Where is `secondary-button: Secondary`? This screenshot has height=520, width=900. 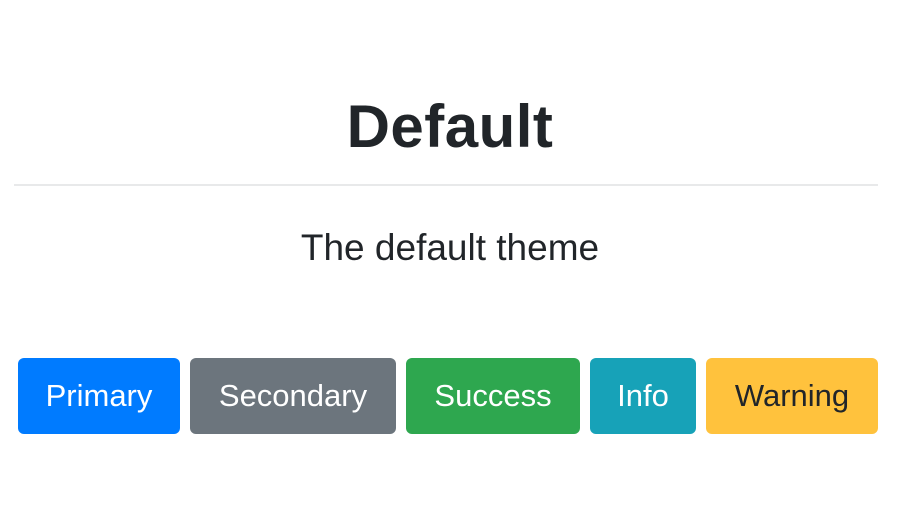 secondary-button: Secondary is located at coordinates (293, 396).